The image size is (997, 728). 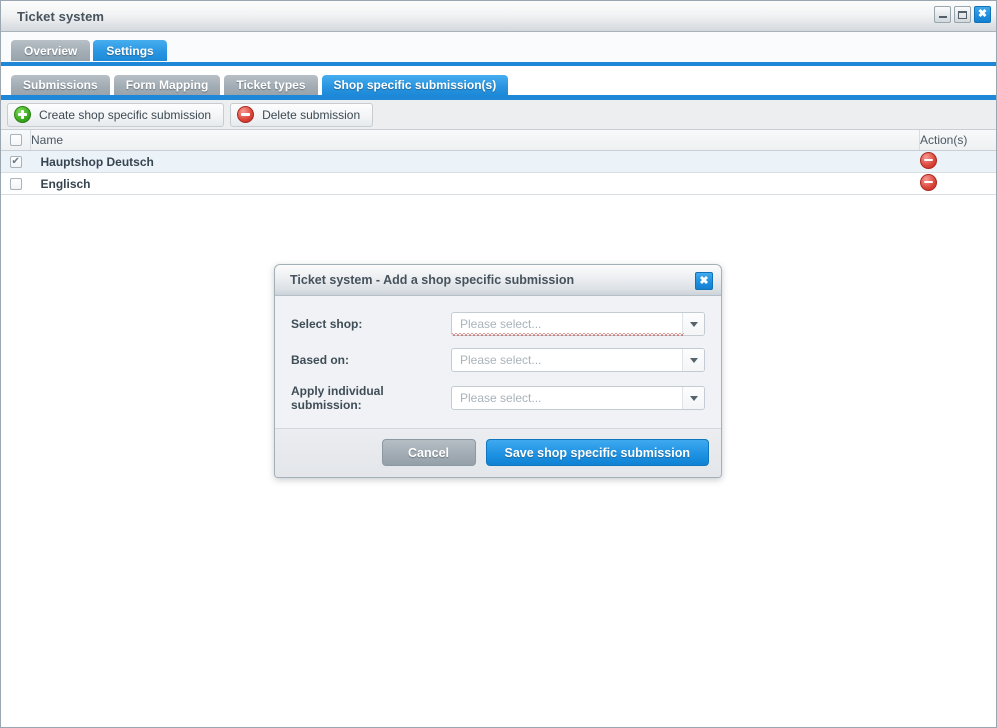 I want to click on create-button-label: Create shop specific submission, so click(x=125, y=114).